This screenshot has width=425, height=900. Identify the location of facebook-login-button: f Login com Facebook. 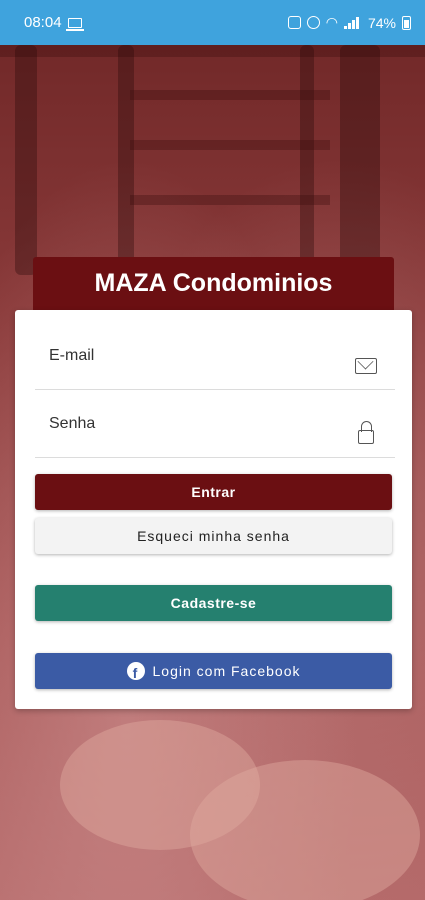
(213, 671).